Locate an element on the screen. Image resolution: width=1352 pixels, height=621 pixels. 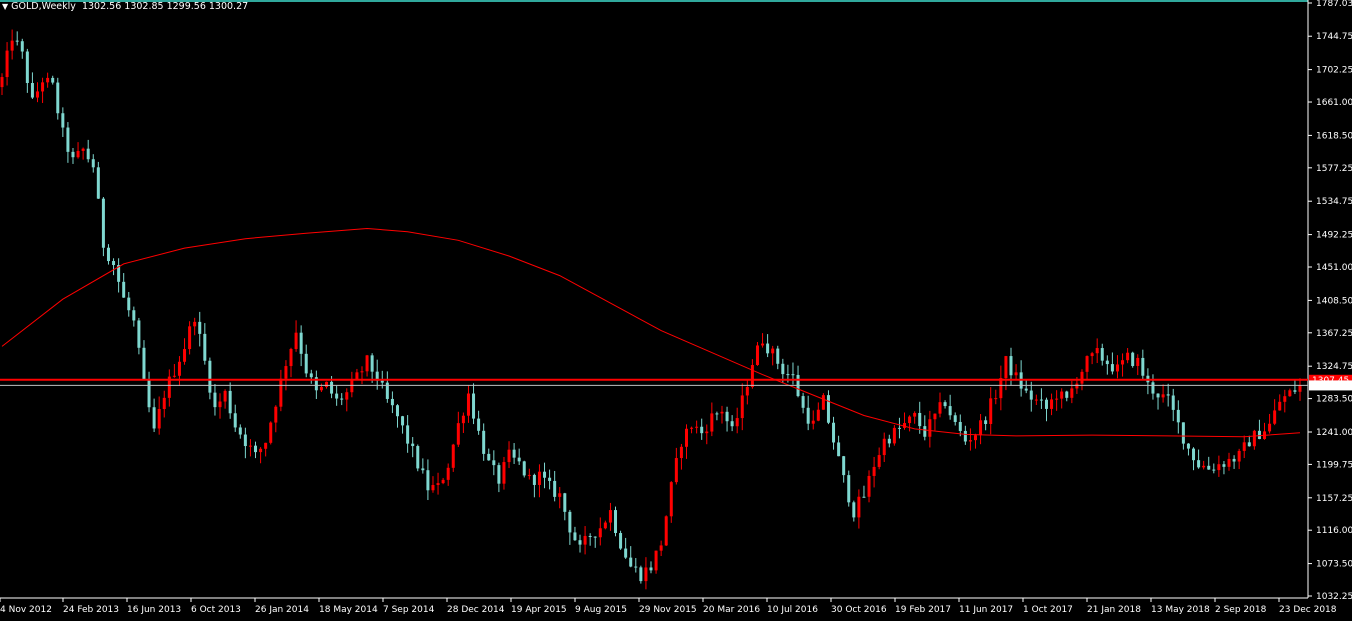
price-tick-label: 1408.50 is located at coordinates (1334, 301).